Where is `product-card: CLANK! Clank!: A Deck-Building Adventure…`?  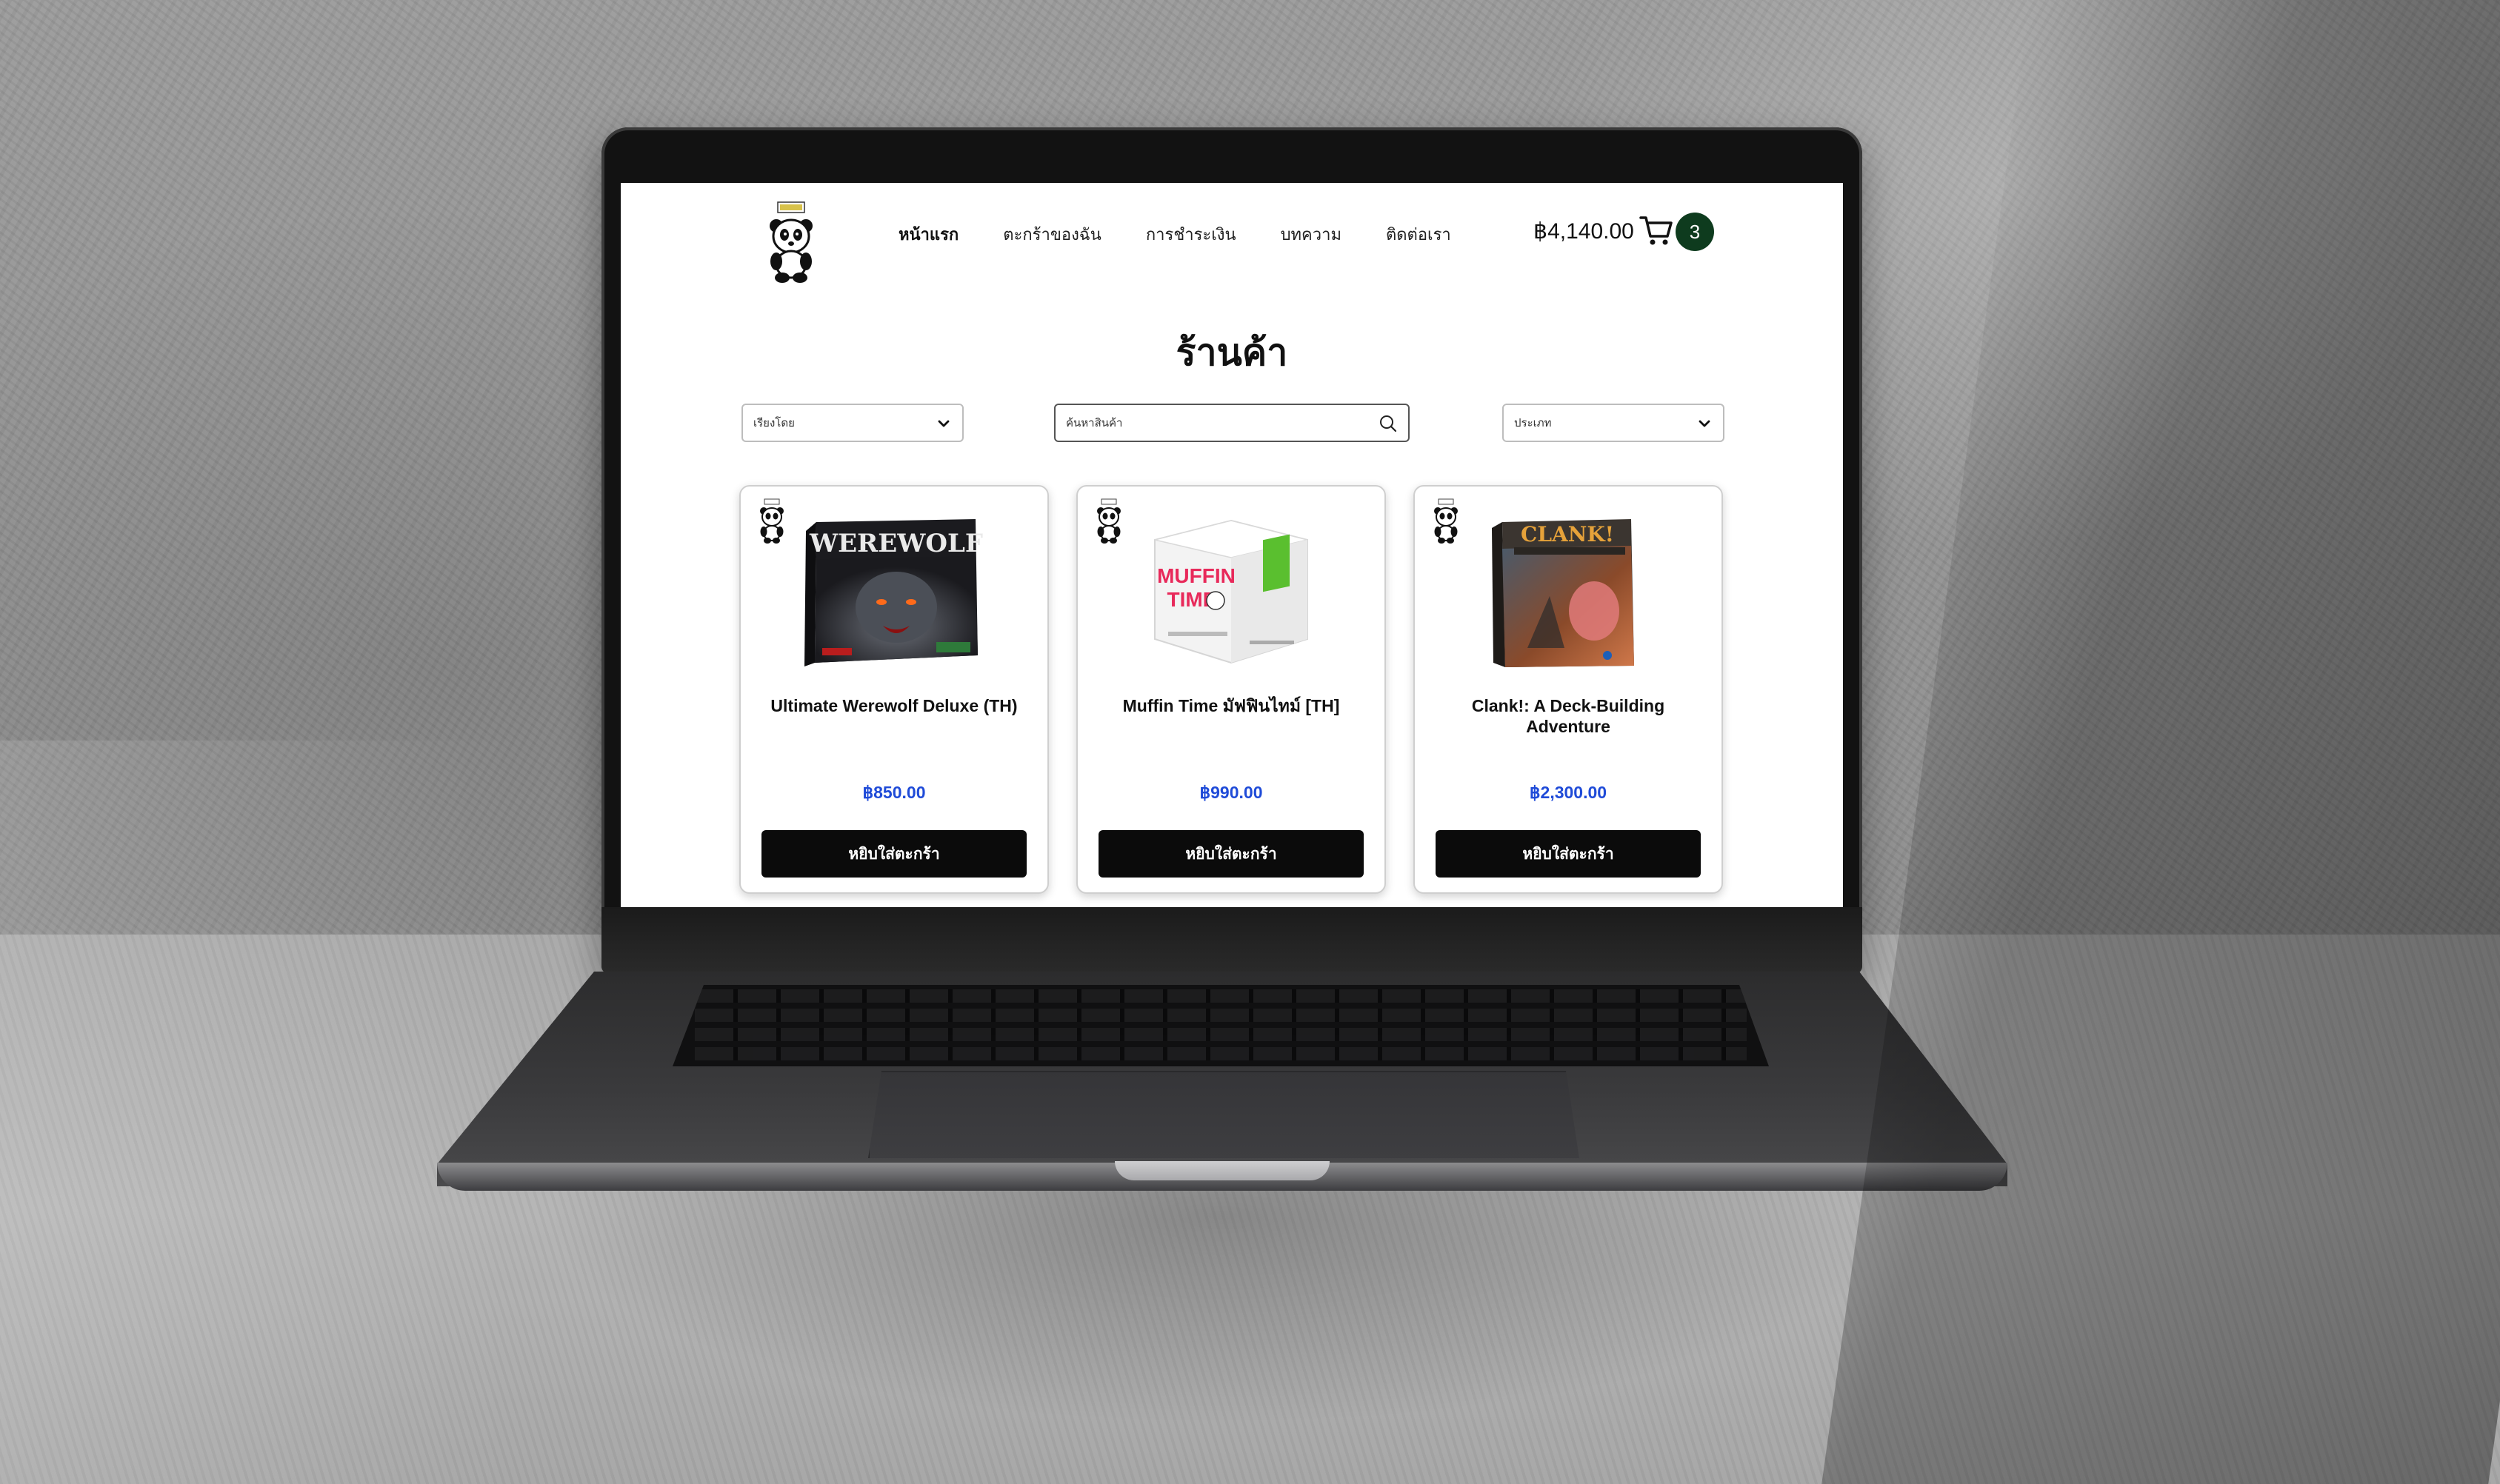
product-card: CLANK! Clank!: A Deck-Building Adventure… is located at coordinates (1568, 689).